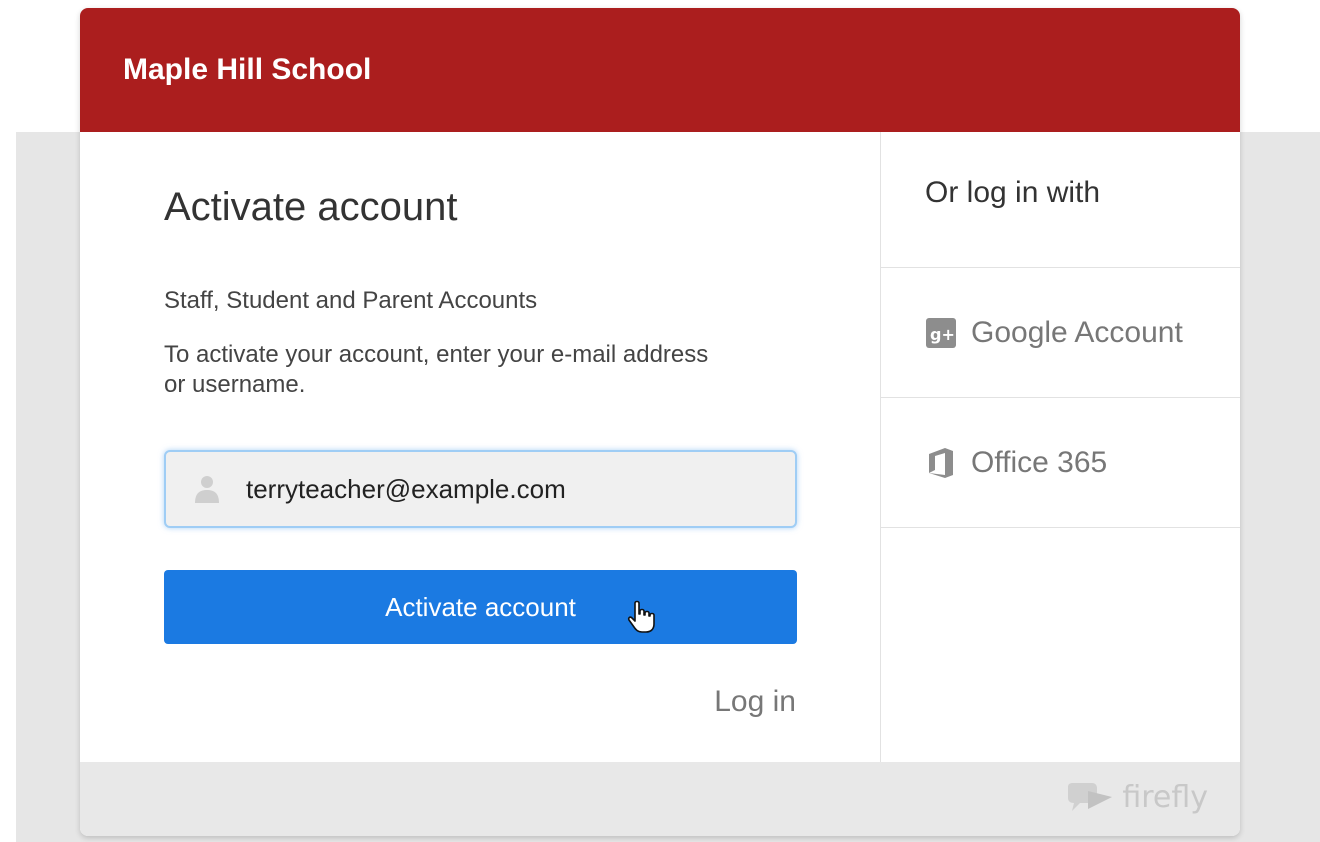 The height and width of the screenshot is (842, 1320). I want to click on account-types-label: Staff, Student and Parent Accounts, so click(351, 300).